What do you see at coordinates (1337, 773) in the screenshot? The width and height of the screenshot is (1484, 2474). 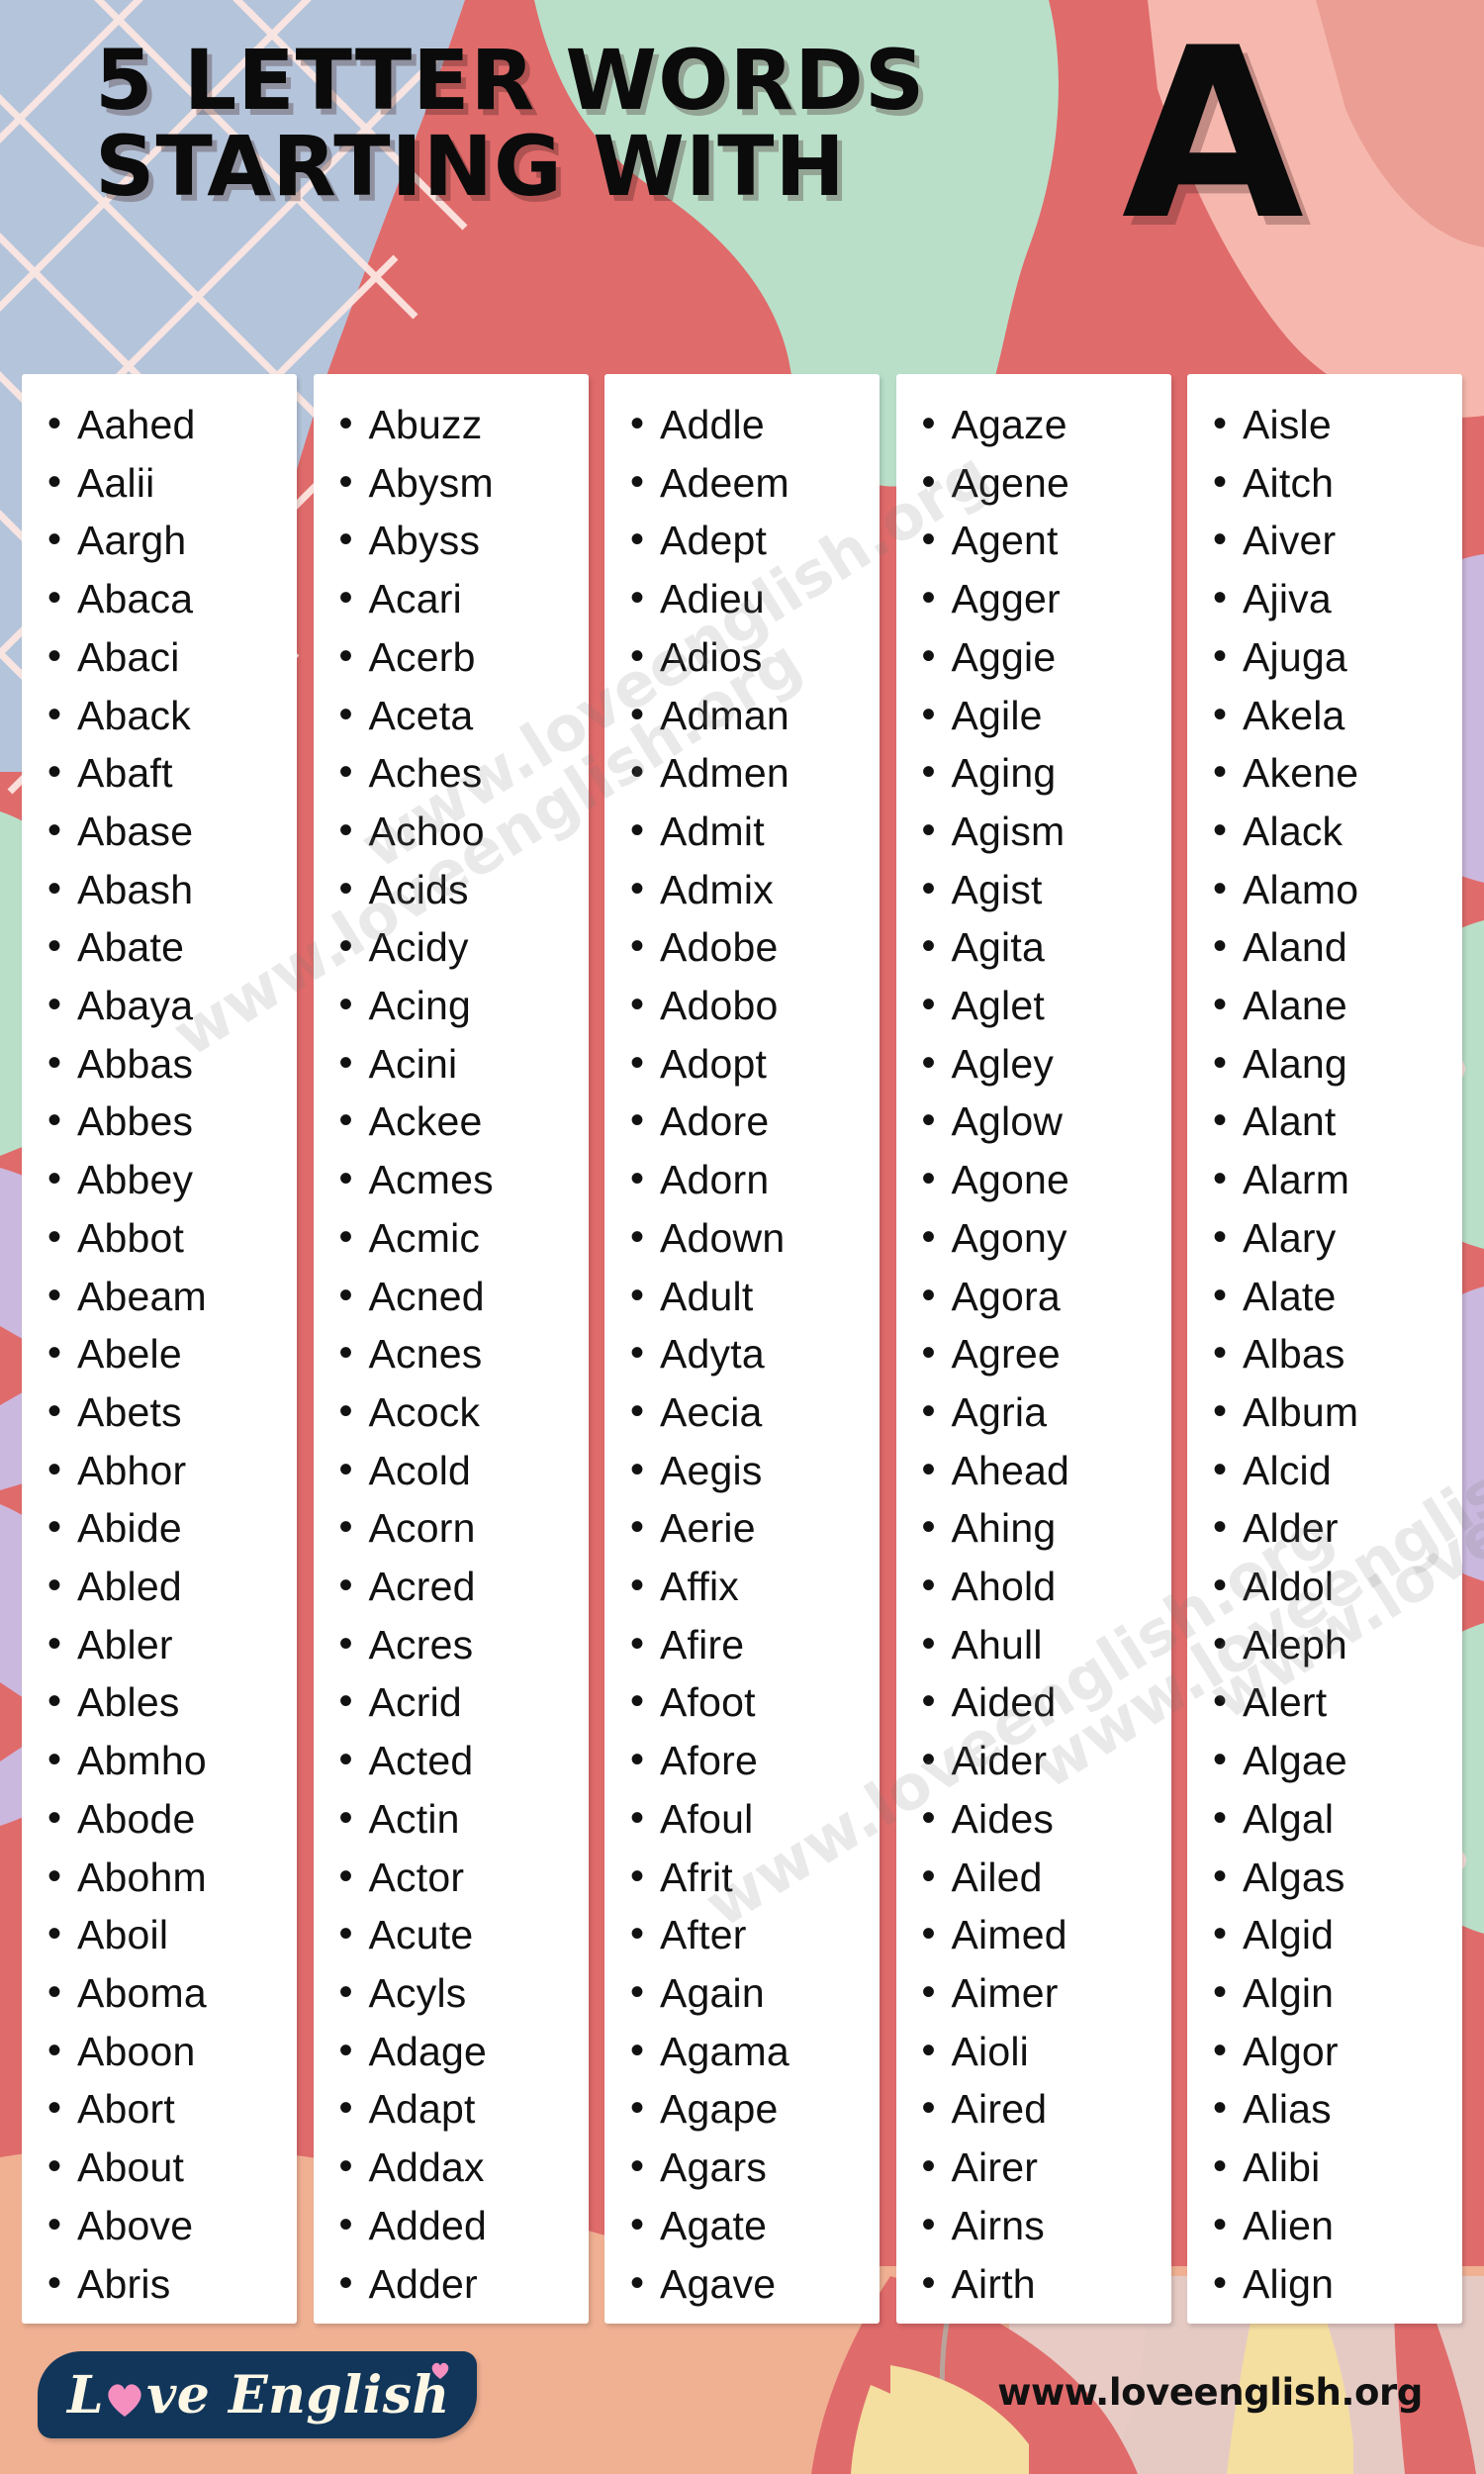 I see `word-item: Akene` at bounding box center [1337, 773].